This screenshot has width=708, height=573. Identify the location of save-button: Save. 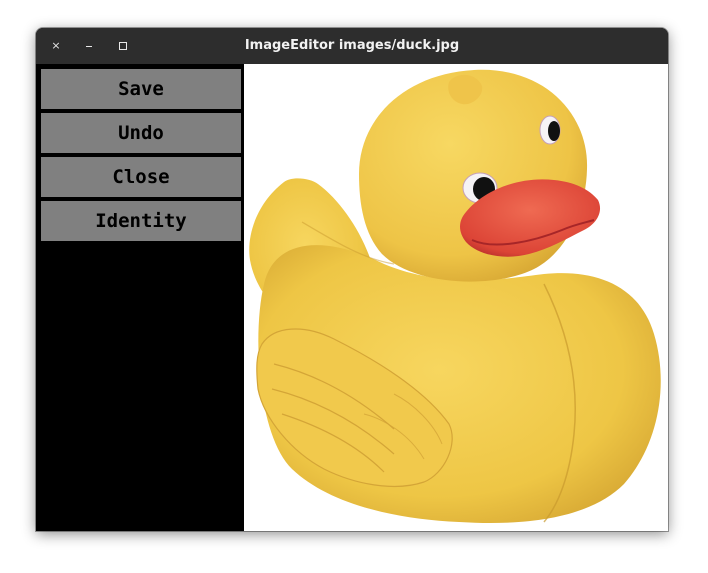
(141, 89).